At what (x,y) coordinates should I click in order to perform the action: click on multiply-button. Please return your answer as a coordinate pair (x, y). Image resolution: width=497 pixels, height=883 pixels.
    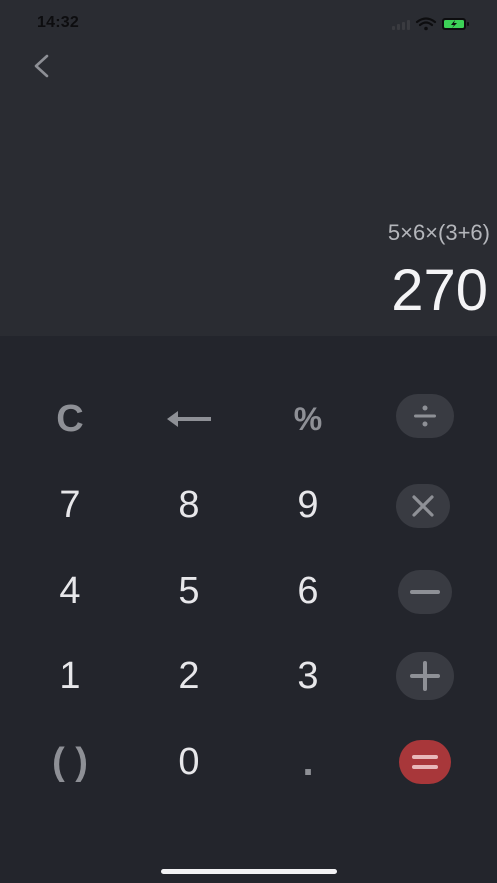
    Looking at the image, I should click on (423, 506).